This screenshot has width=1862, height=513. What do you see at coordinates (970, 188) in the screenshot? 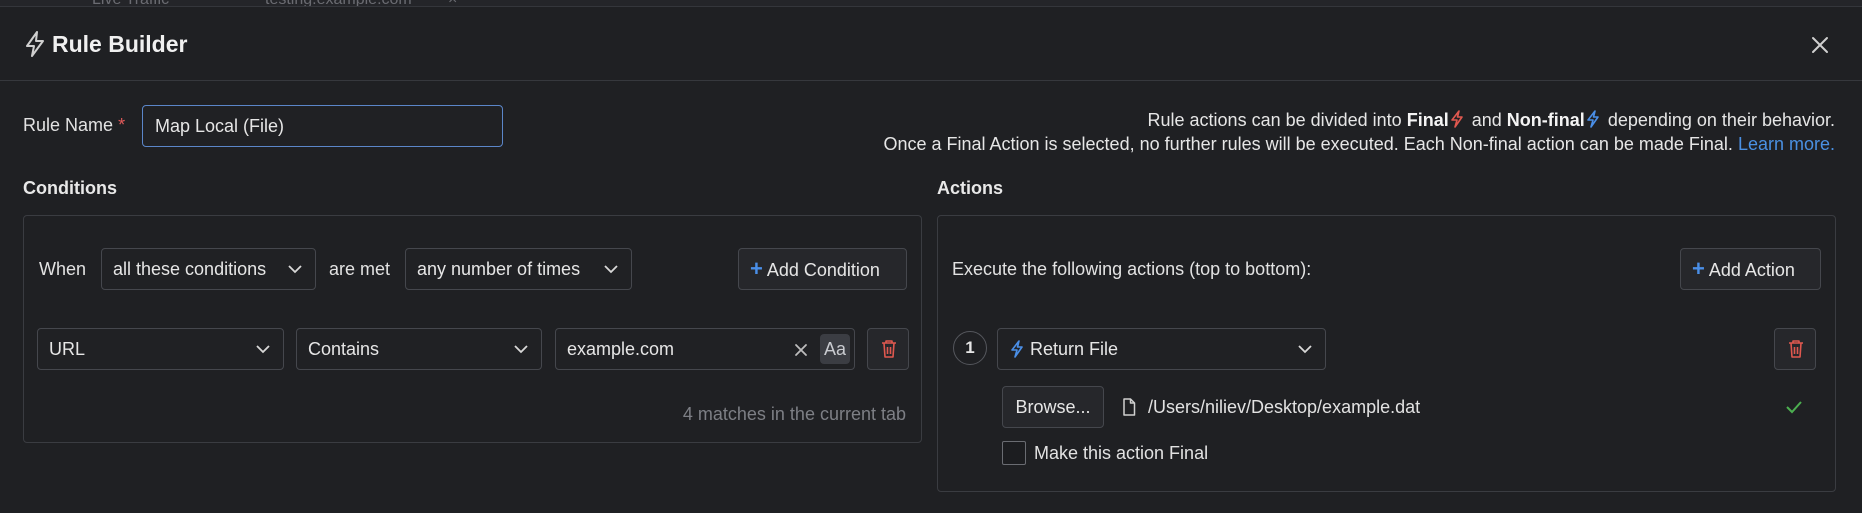
I see `actions-title: Actions` at bounding box center [970, 188].